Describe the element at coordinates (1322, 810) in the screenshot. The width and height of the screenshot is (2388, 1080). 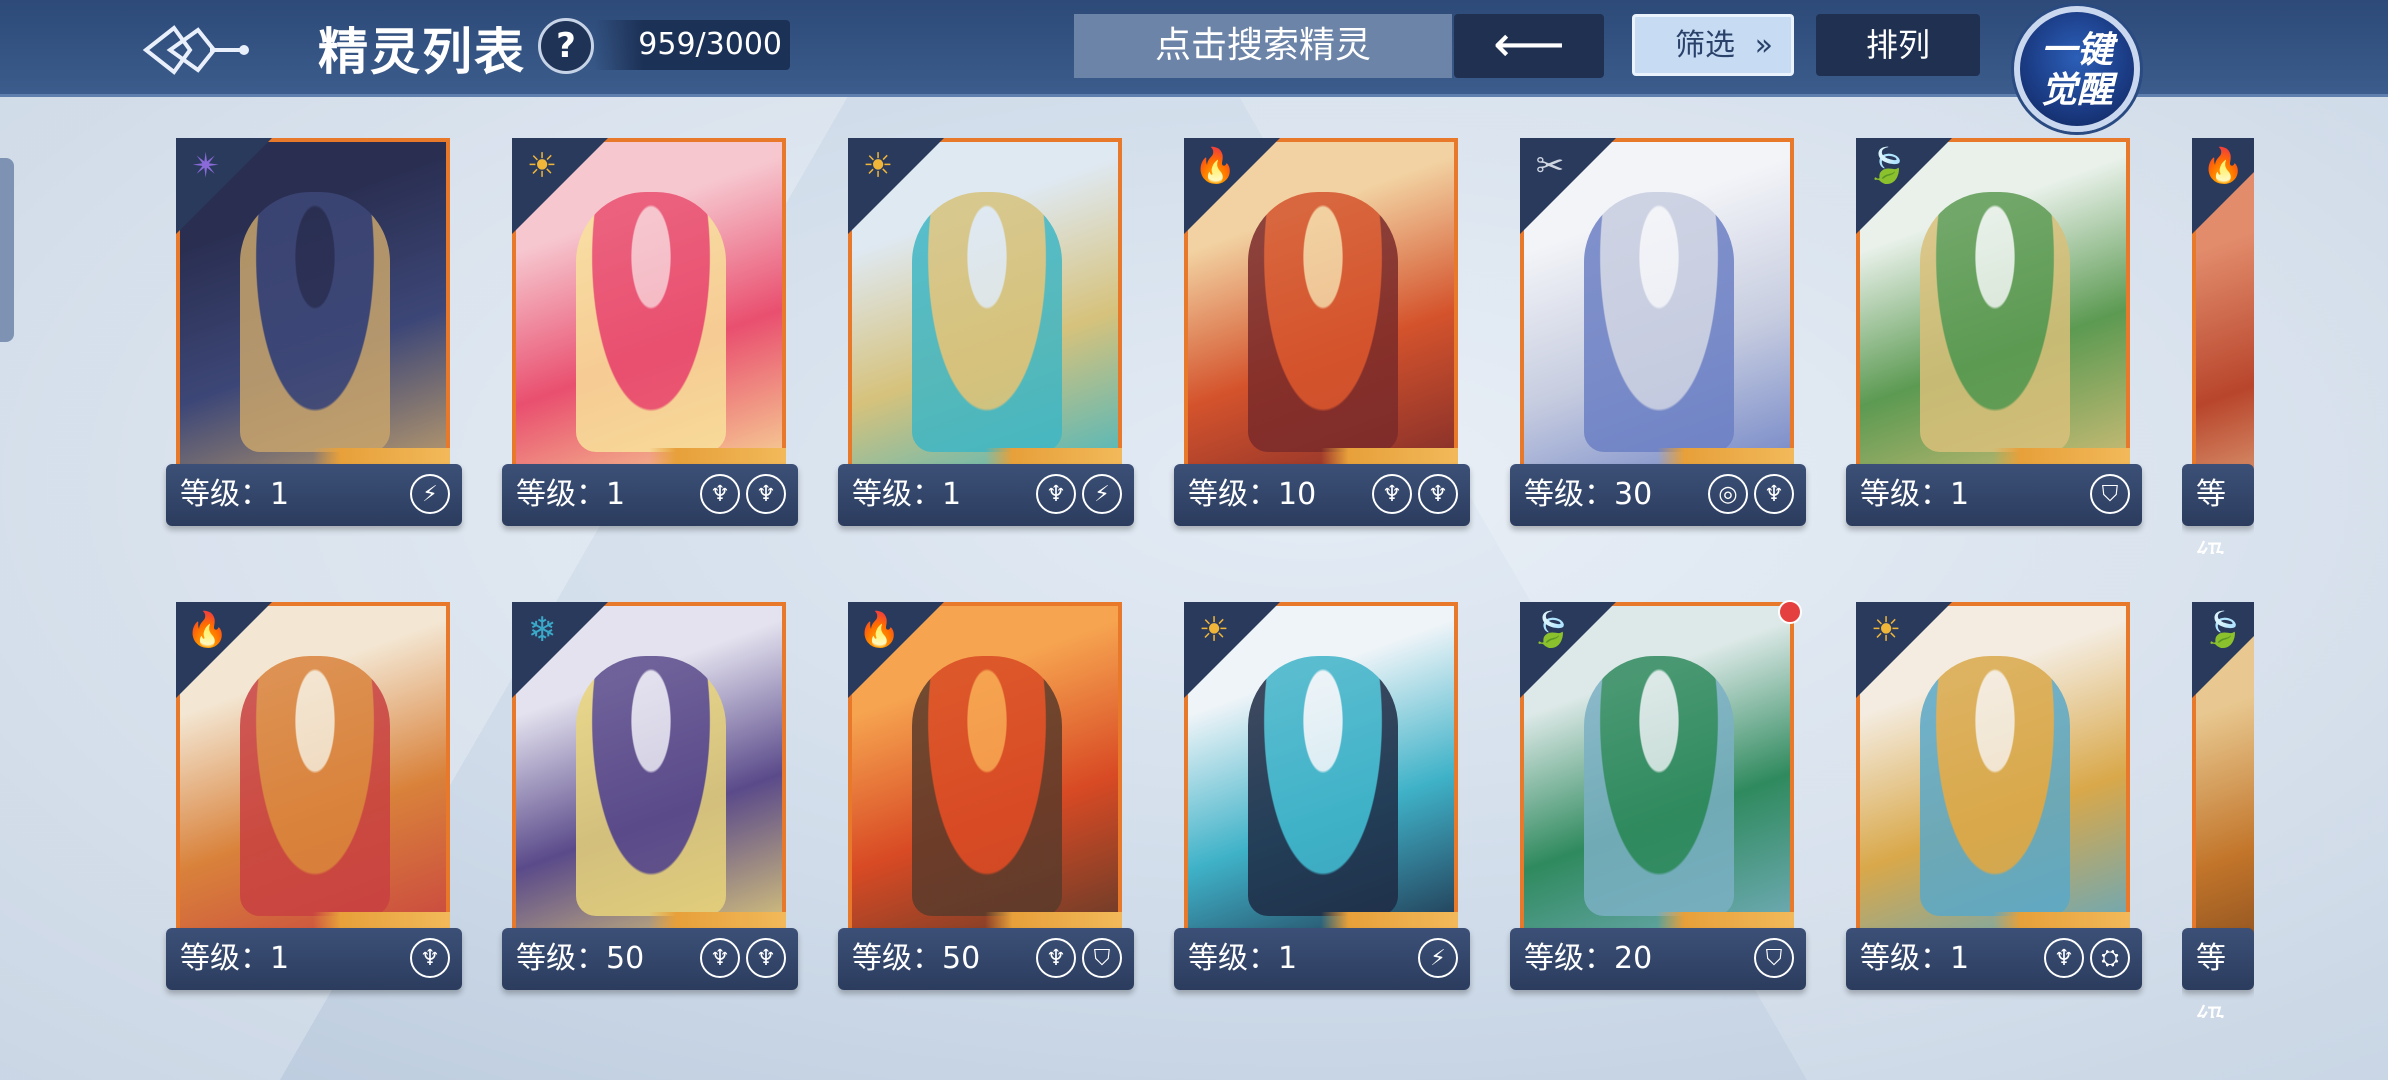
I see `card-hooded-boy: ☀ 等级：1 ⚡` at that location.